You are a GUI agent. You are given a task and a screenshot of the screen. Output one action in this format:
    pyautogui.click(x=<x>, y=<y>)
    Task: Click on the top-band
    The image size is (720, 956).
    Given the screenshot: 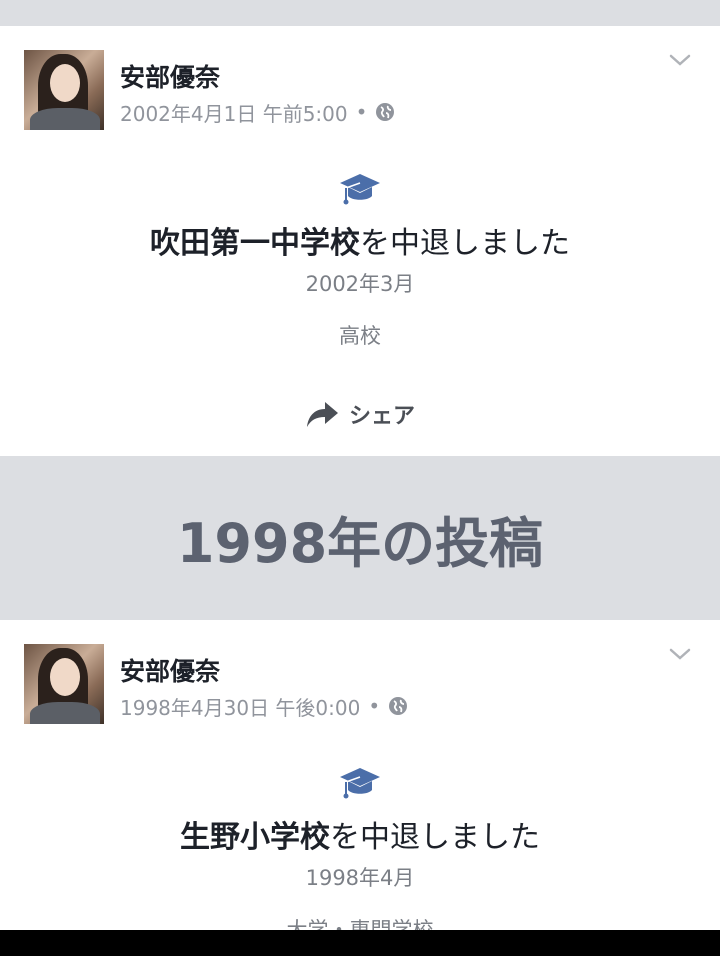 What is the action you would take?
    pyautogui.click(x=360, y=13)
    